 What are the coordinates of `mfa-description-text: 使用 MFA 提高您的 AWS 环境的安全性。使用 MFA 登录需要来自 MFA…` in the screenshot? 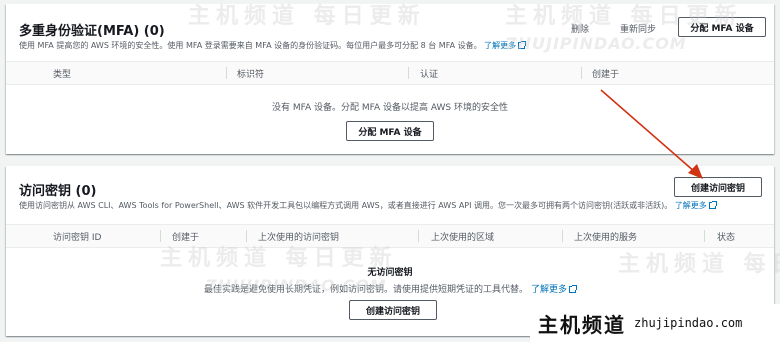 It's located at (250, 45).